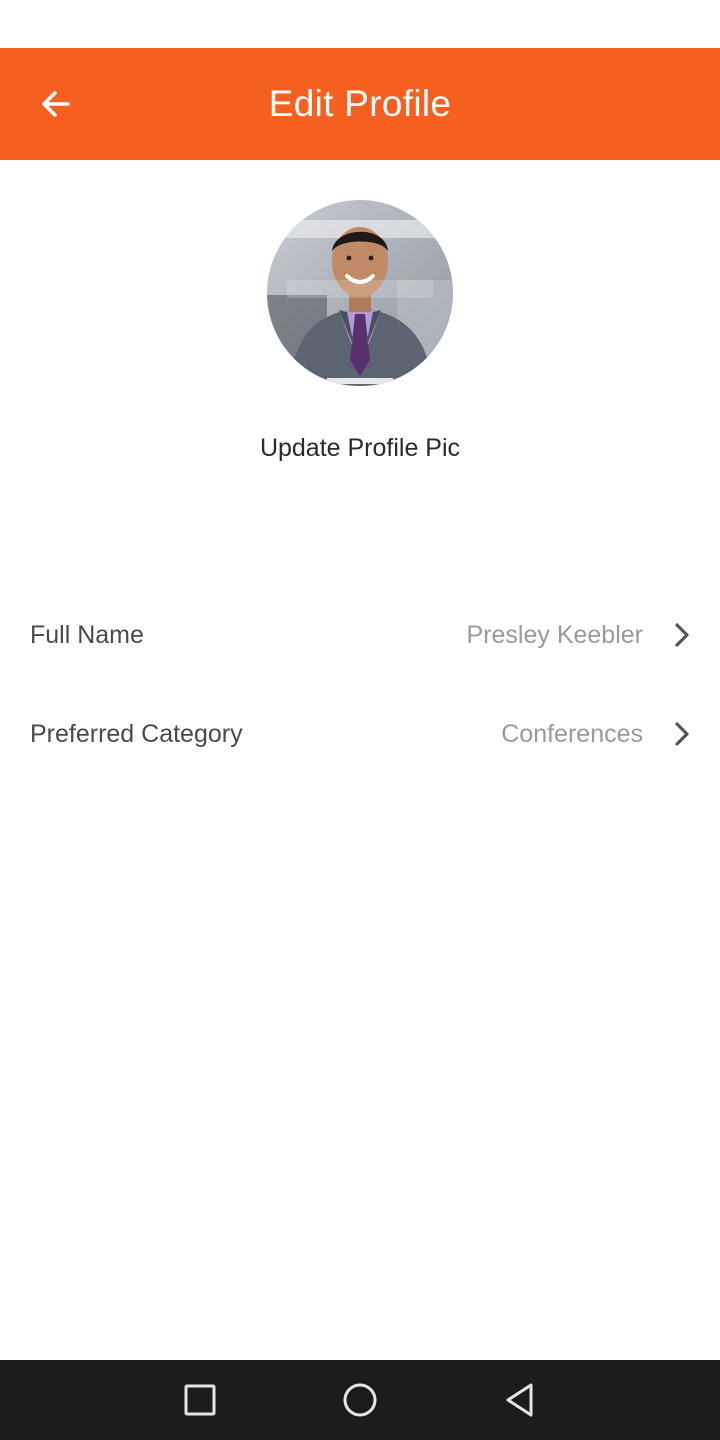  I want to click on system-nav-bar, so click(360, 1400).